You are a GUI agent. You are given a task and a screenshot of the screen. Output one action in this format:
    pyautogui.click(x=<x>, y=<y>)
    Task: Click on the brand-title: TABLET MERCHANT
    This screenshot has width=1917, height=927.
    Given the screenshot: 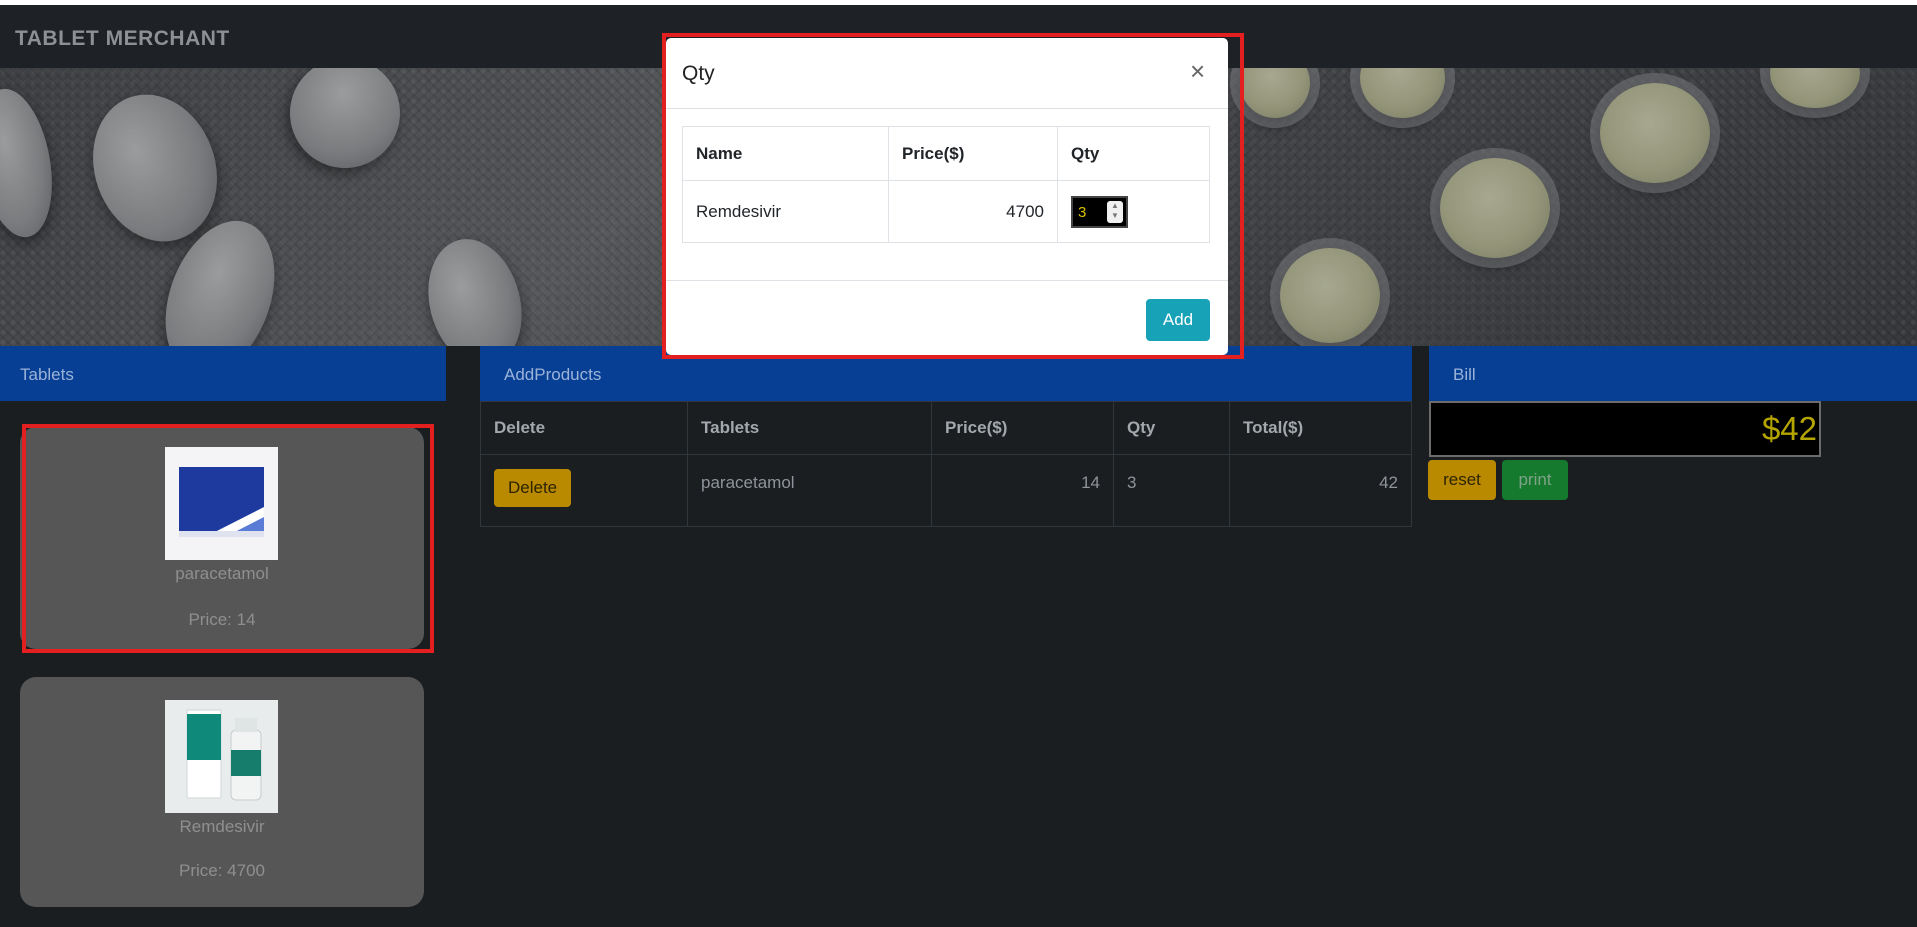 What is the action you would take?
    pyautogui.click(x=122, y=39)
    